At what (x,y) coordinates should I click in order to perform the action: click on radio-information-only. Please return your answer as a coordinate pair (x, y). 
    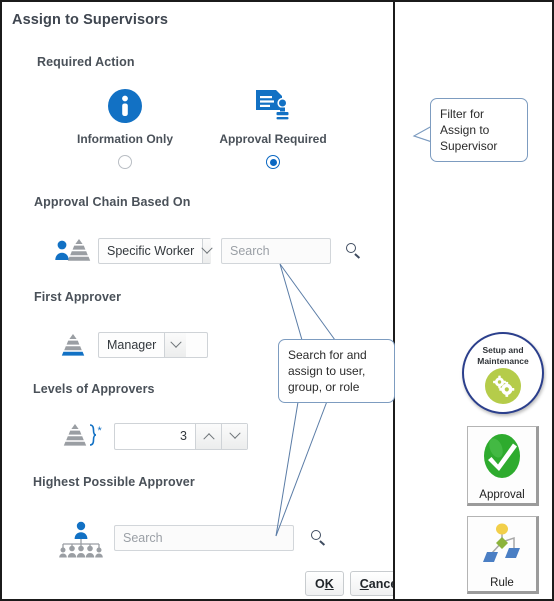
    Looking at the image, I should click on (125, 162).